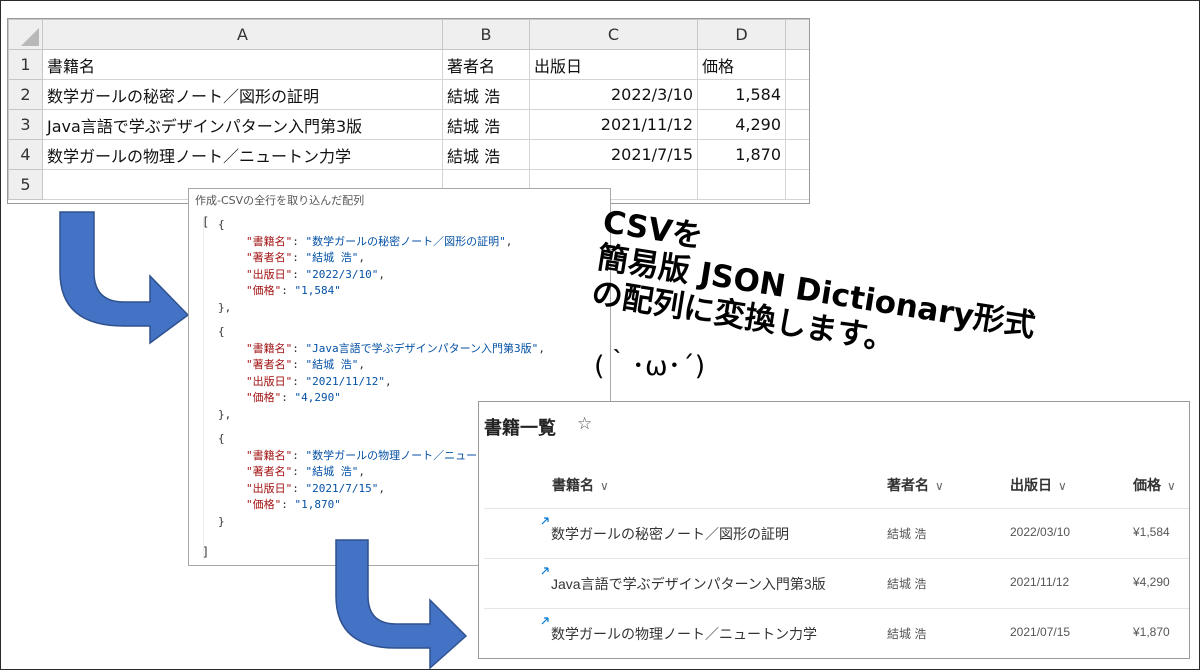 The image size is (1200, 670). What do you see at coordinates (670, 534) in the screenshot?
I see `row-title: 数学ガールの秘密ノート／図形の証明` at bounding box center [670, 534].